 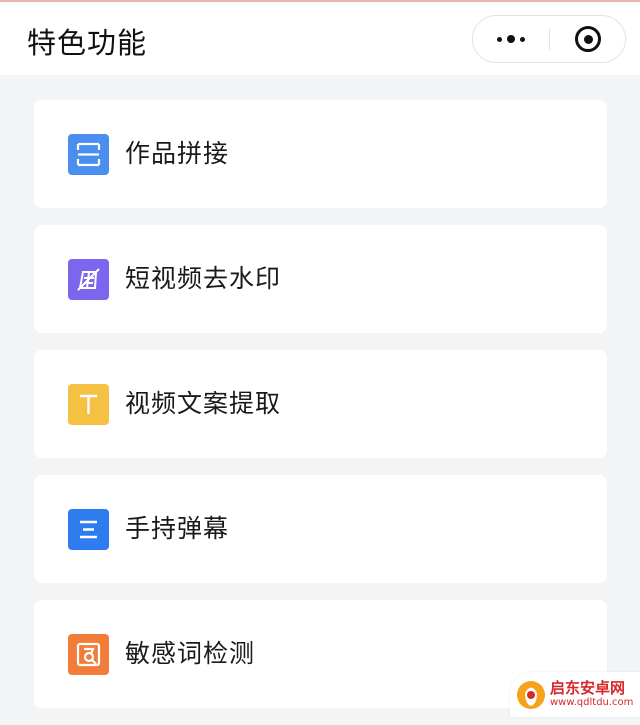 I want to click on feature-item-splice: 作品拼接, so click(x=320, y=154).